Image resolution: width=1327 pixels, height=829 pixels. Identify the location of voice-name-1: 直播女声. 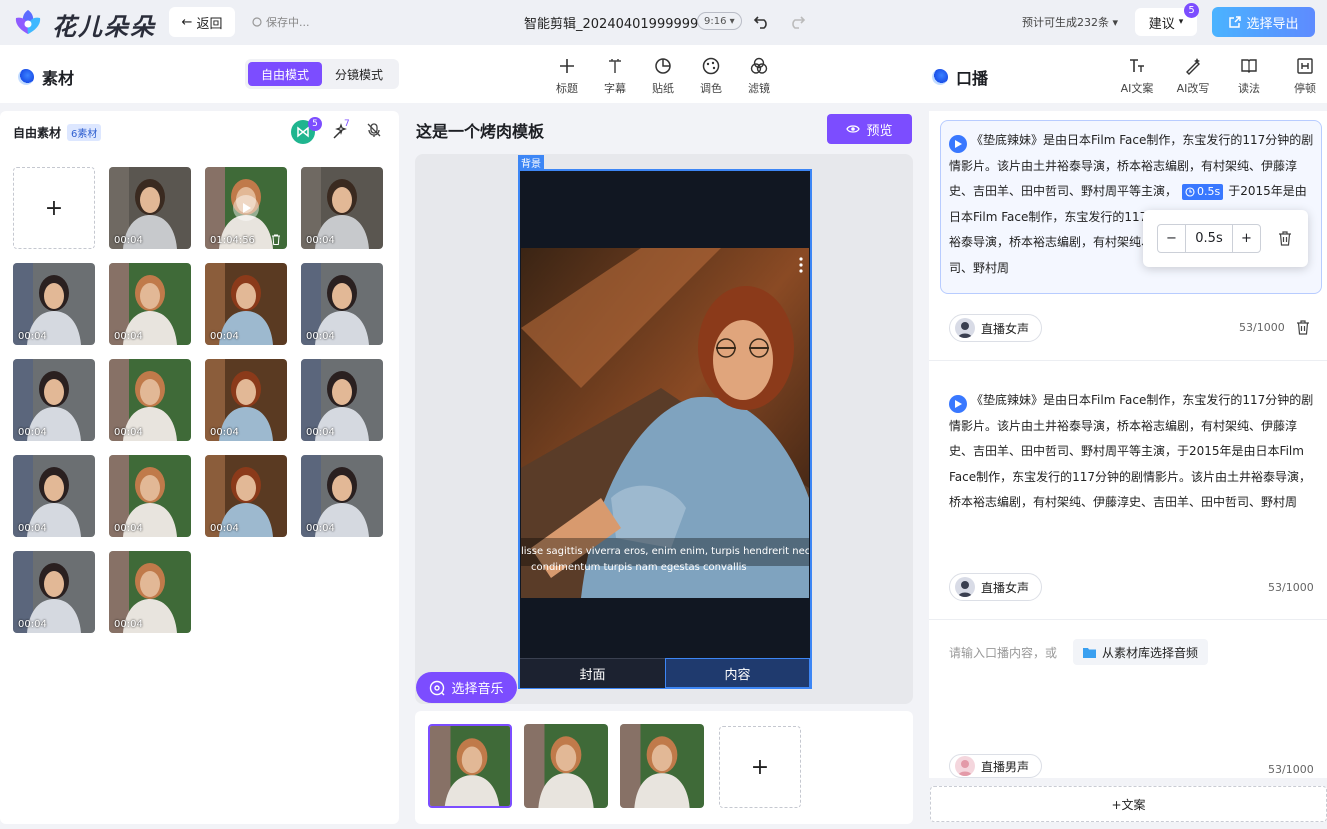
(1005, 328).